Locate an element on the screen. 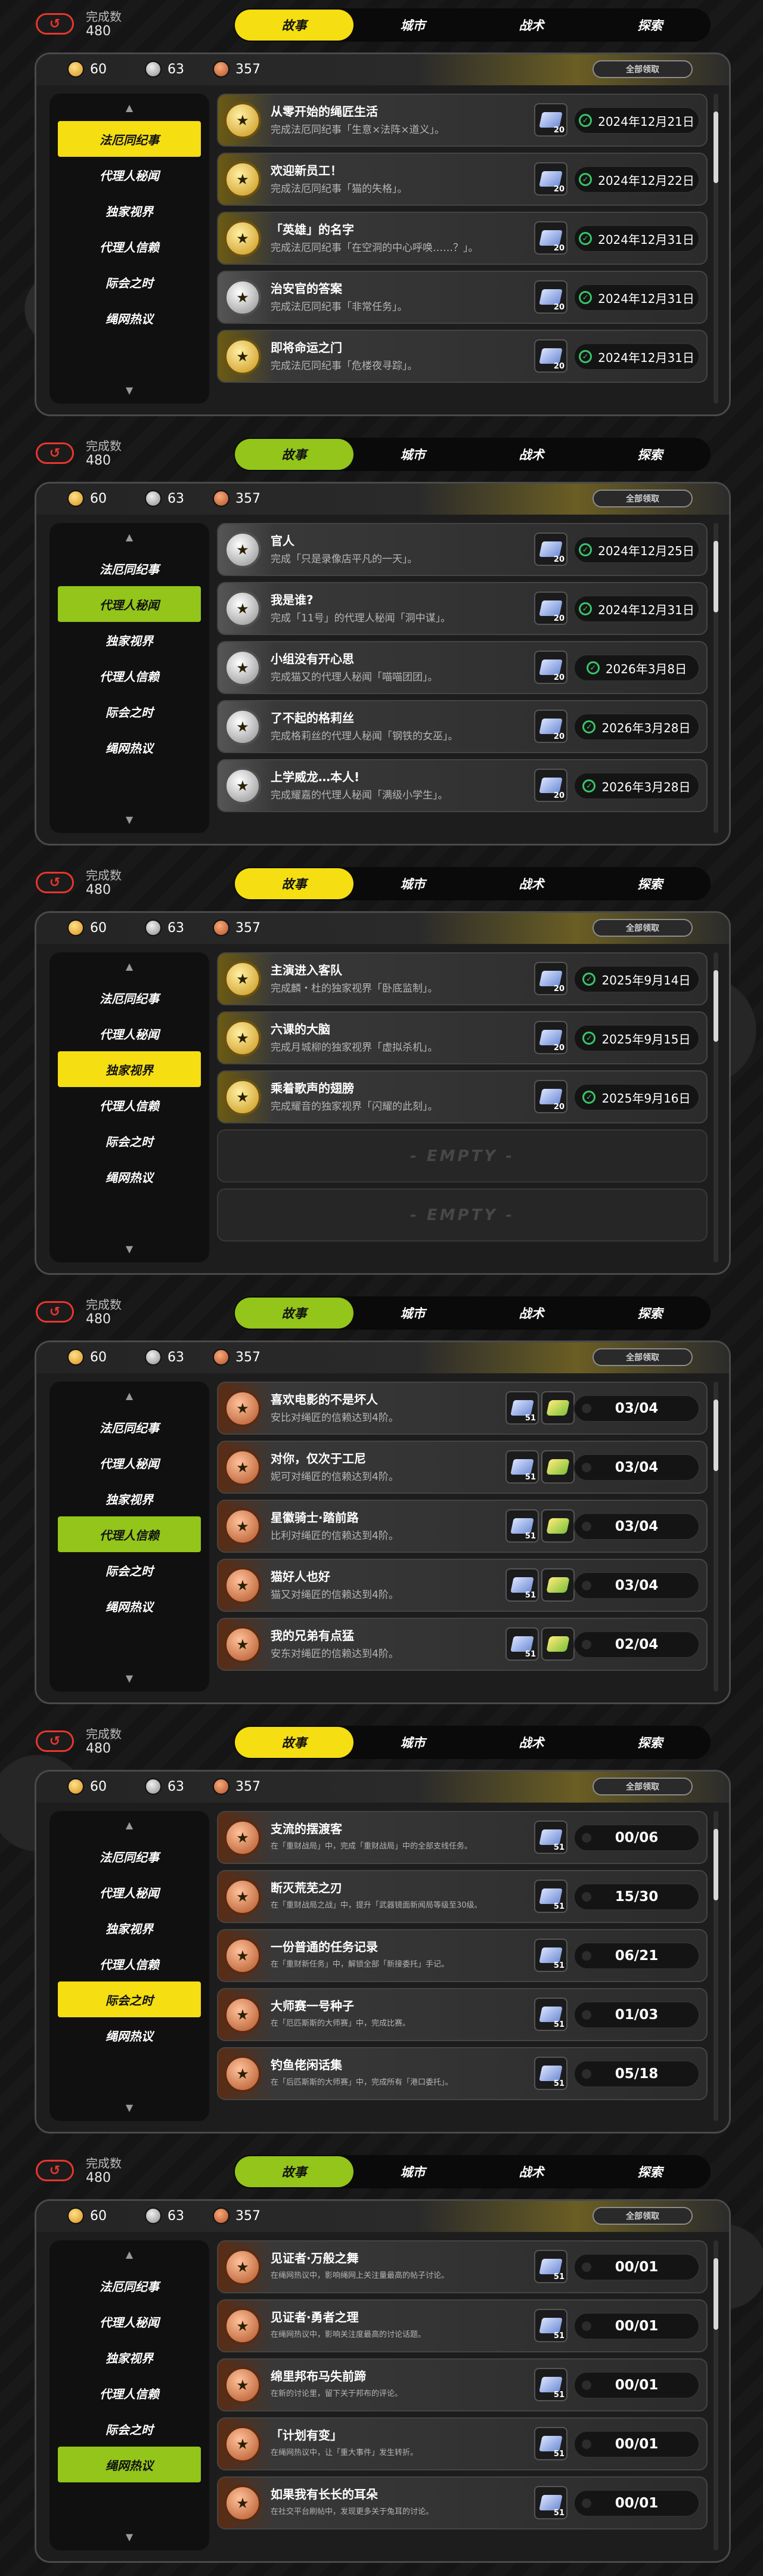  achievement-row: ★ 官人 完成「只是录像店平凡的一天」。 20 ✓ 2024年12月25日 is located at coordinates (462, 550).